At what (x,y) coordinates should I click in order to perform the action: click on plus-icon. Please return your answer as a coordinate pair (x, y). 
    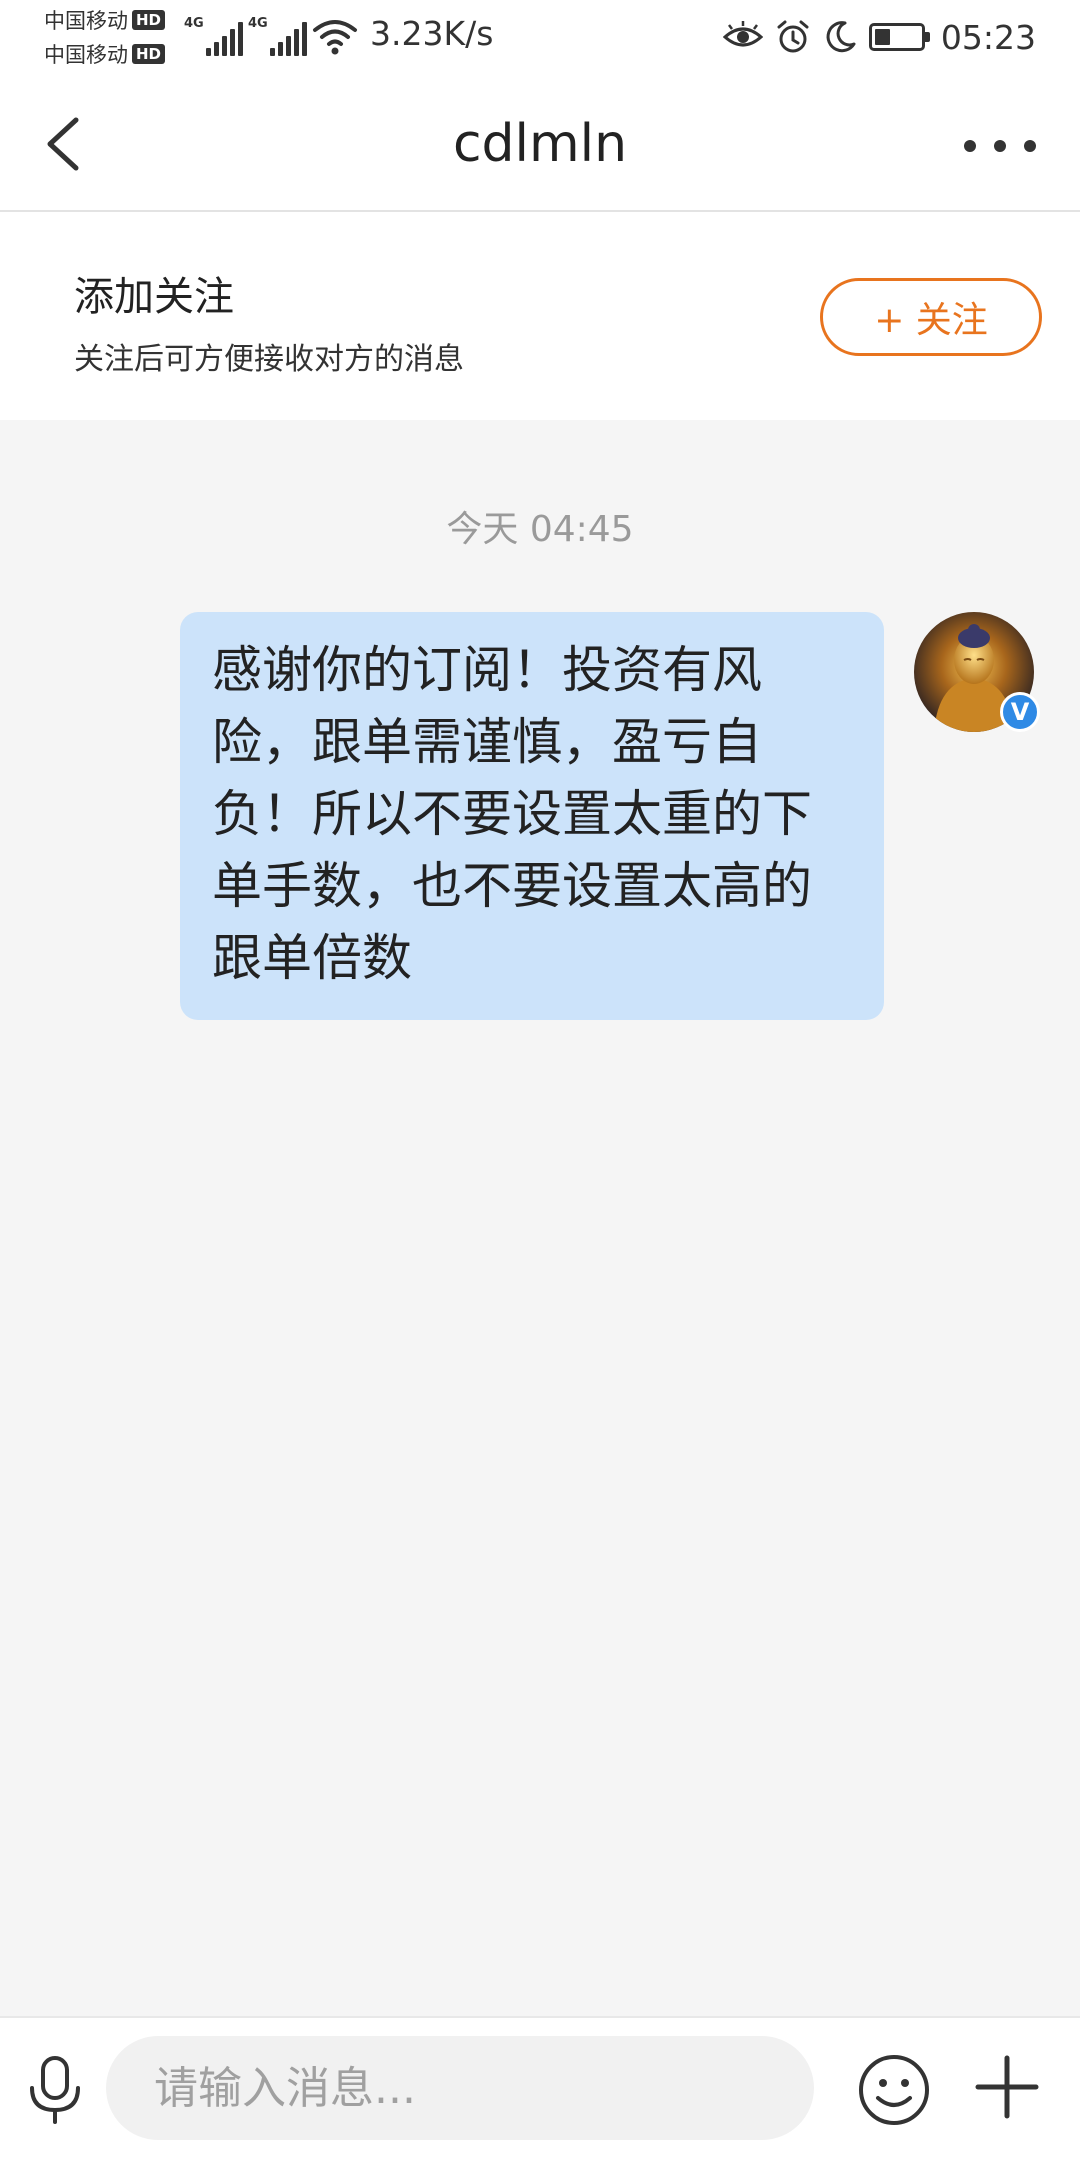
    Looking at the image, I should click on (1007, 2087).